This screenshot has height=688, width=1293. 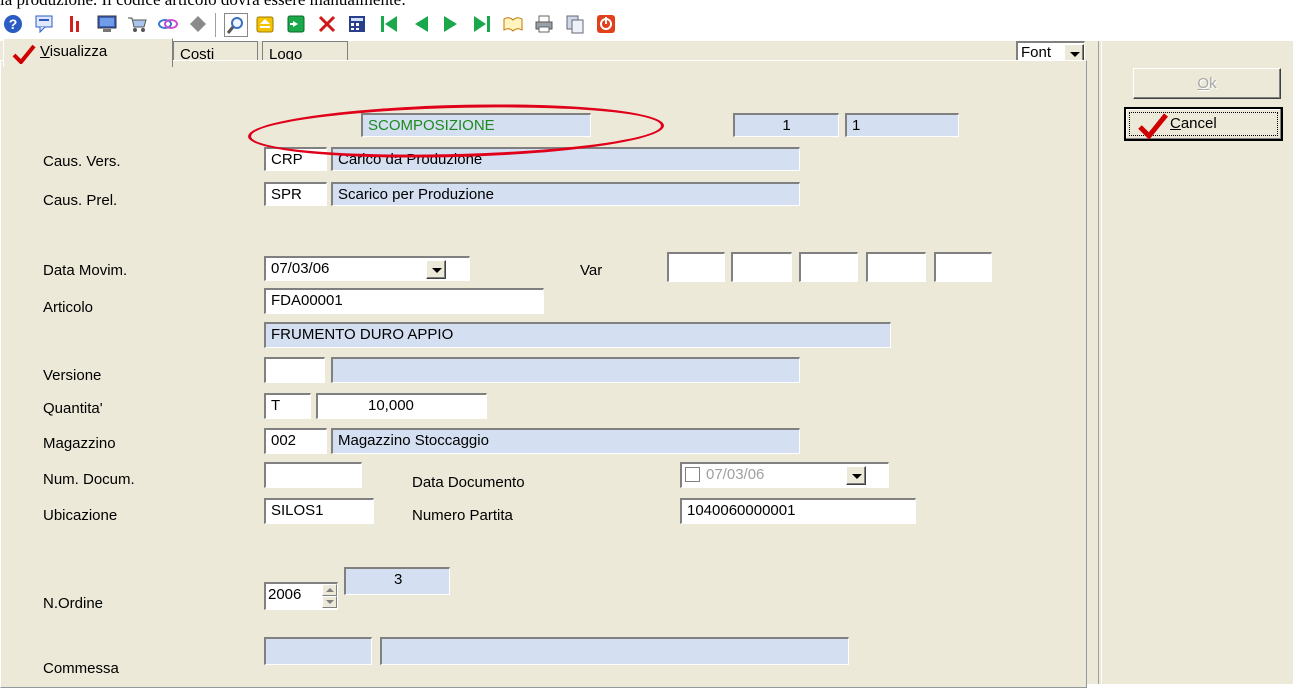 I want to click on info-icon, so click(x=75, y=24).